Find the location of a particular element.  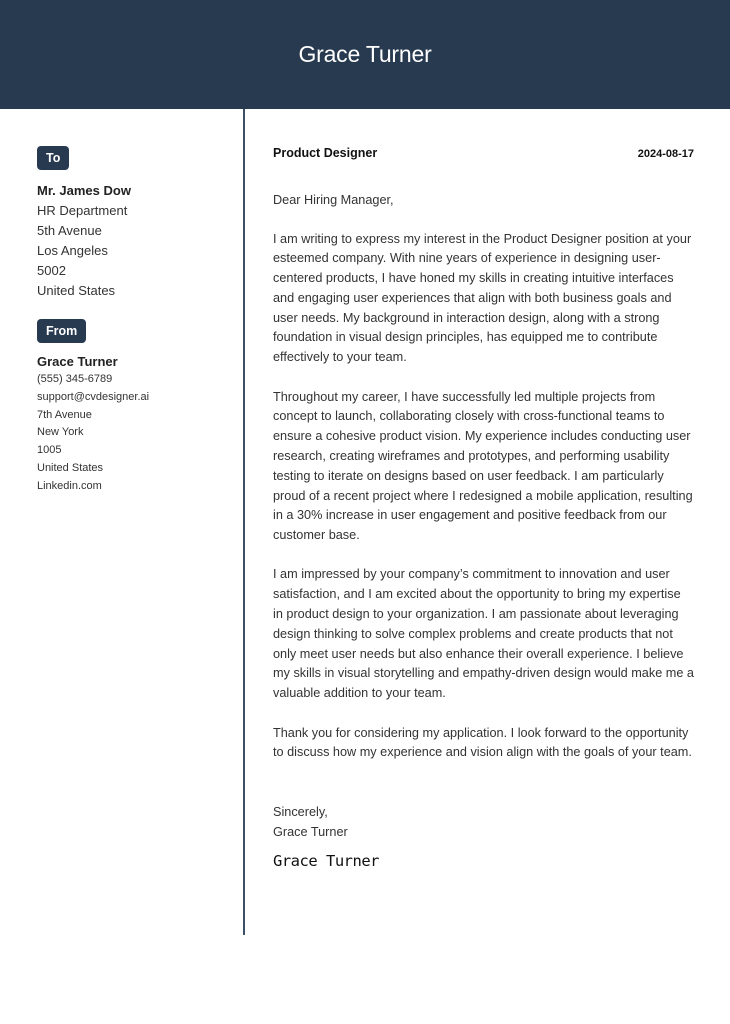

recipient-name: Mr. James Dow is located at coordinates (84, 190).